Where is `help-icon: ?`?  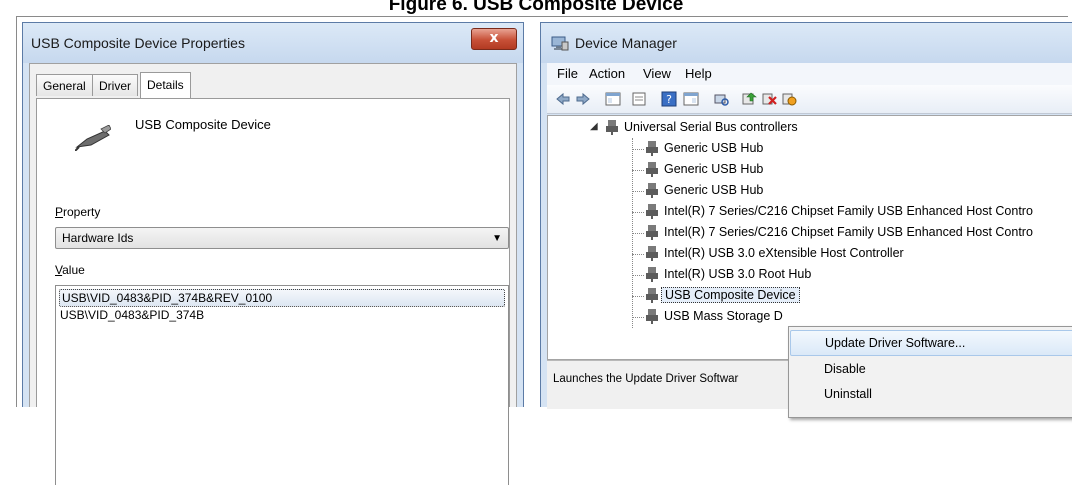
help-icon: ? is located at coordinates (669, 99).